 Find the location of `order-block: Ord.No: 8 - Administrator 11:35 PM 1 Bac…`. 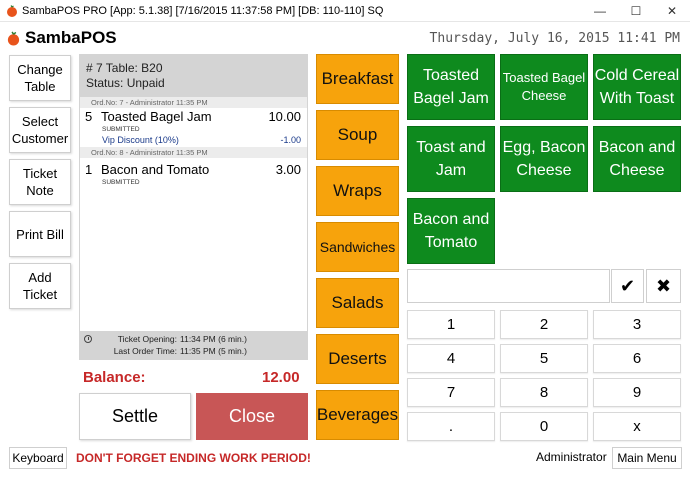

order-block: Ord.No: 8 - Administrator 11:35 PM 1 Bac… is located at coordinates (193, 167).